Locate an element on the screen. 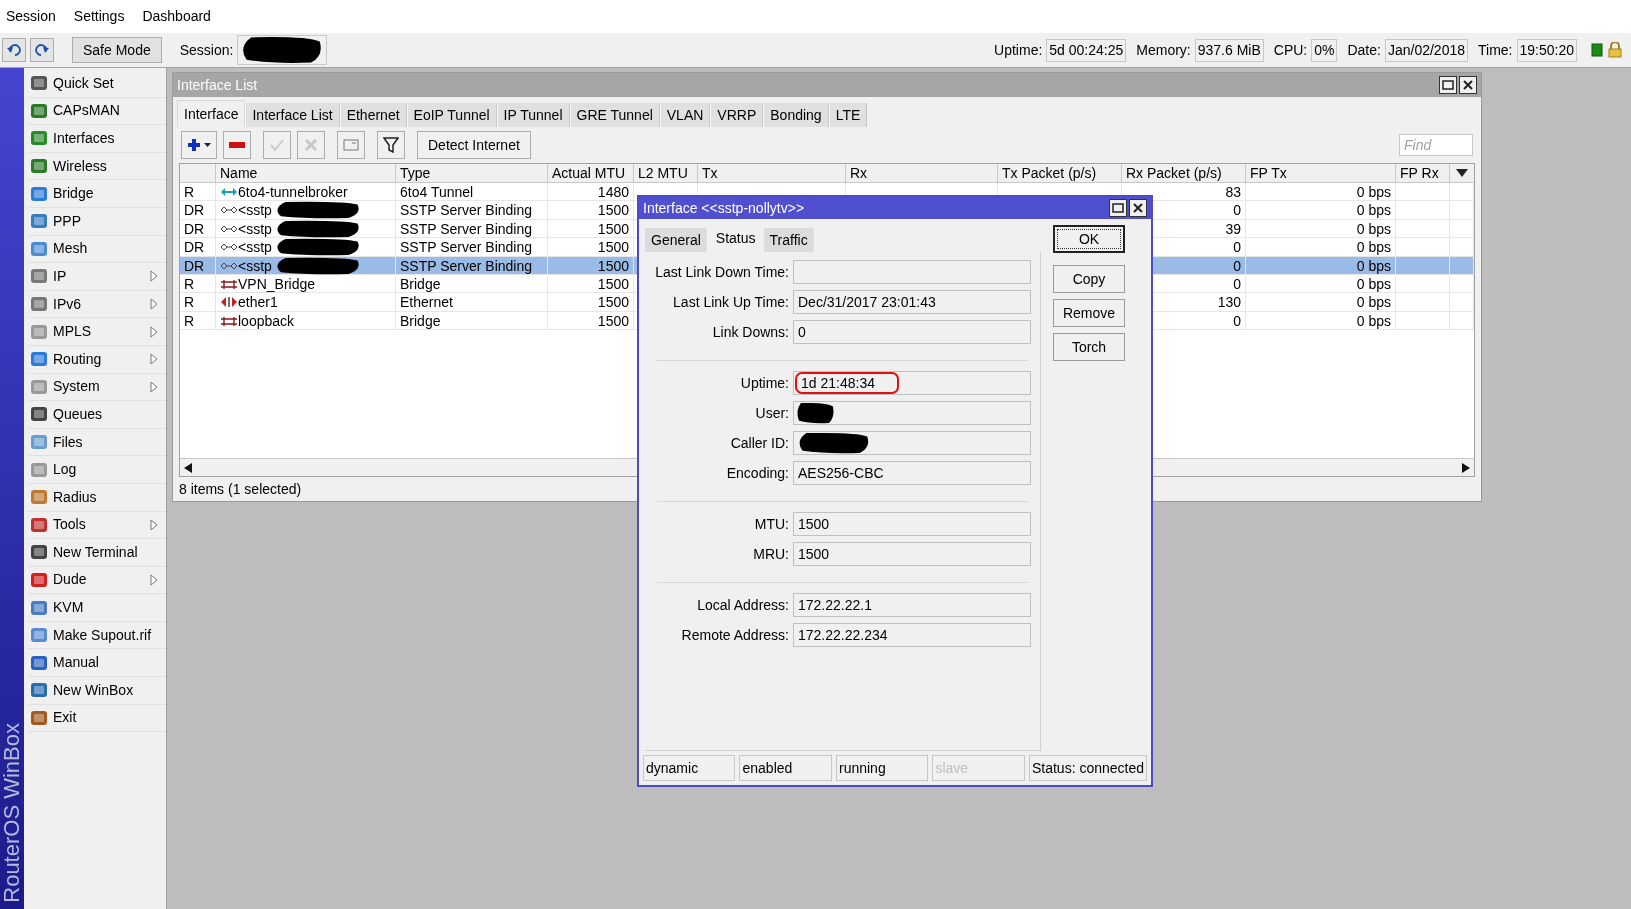 The width and height of the screenshot is (1631, 909). table-cell: loopback is located at coordinates (266, 320).